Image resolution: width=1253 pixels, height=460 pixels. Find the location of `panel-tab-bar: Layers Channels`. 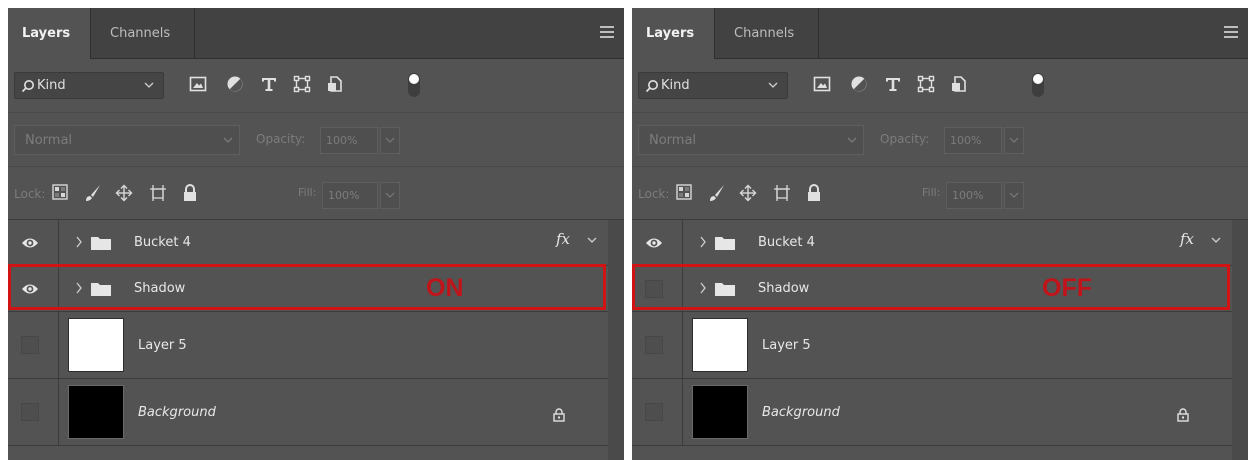

panel-tab-bar: Layers Channels is located at coordinates (316, 33).